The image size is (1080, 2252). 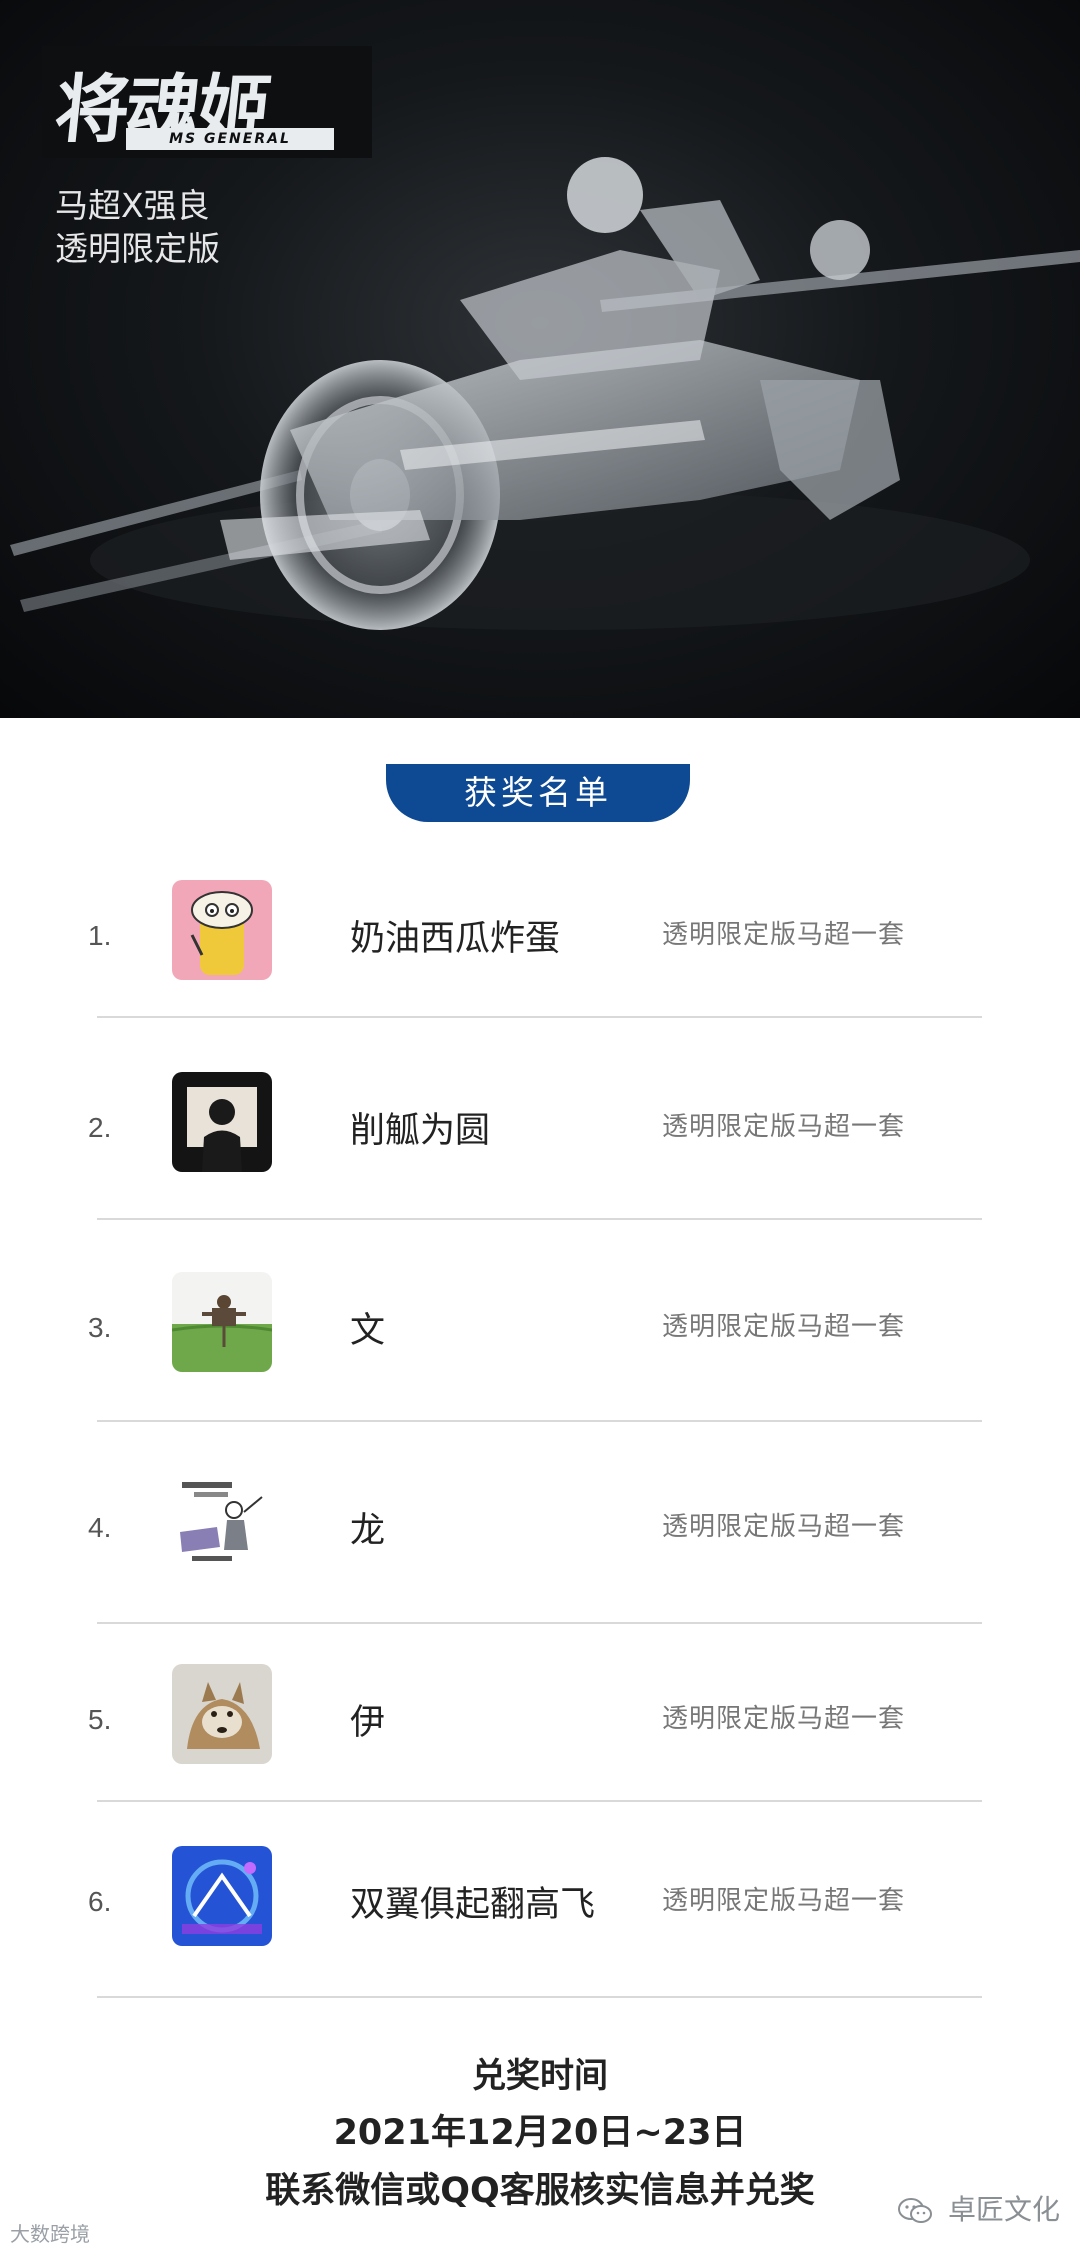 I want to click on winner-rank: 4., so click(x=100, y=1527).